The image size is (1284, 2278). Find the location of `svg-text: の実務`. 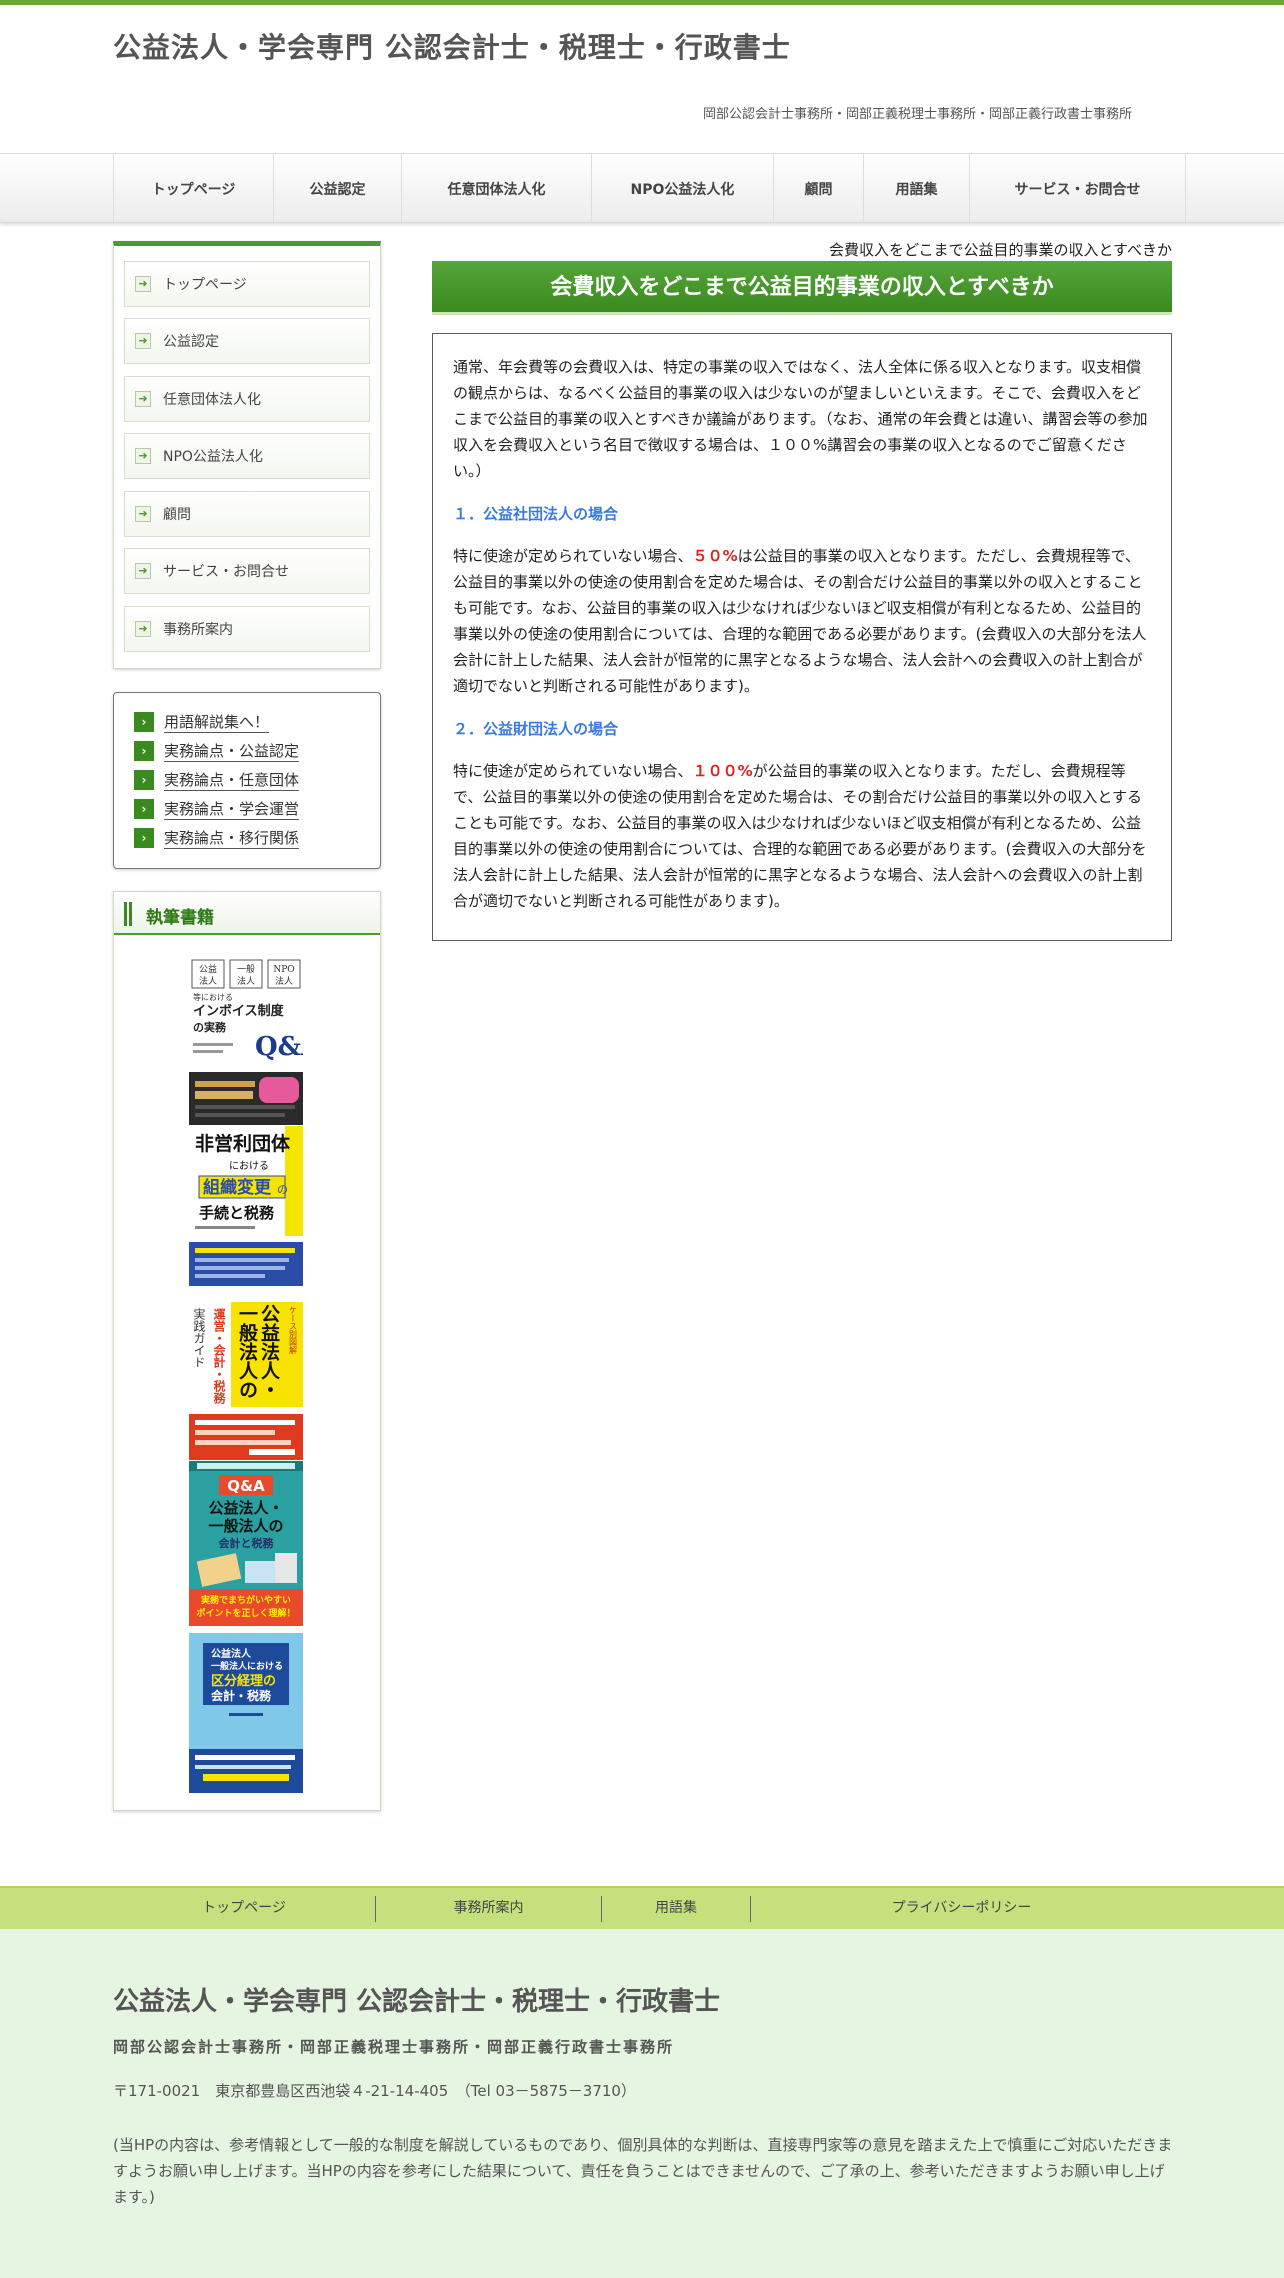

svg-text: の実務 is located at coordinates (210, 1027).